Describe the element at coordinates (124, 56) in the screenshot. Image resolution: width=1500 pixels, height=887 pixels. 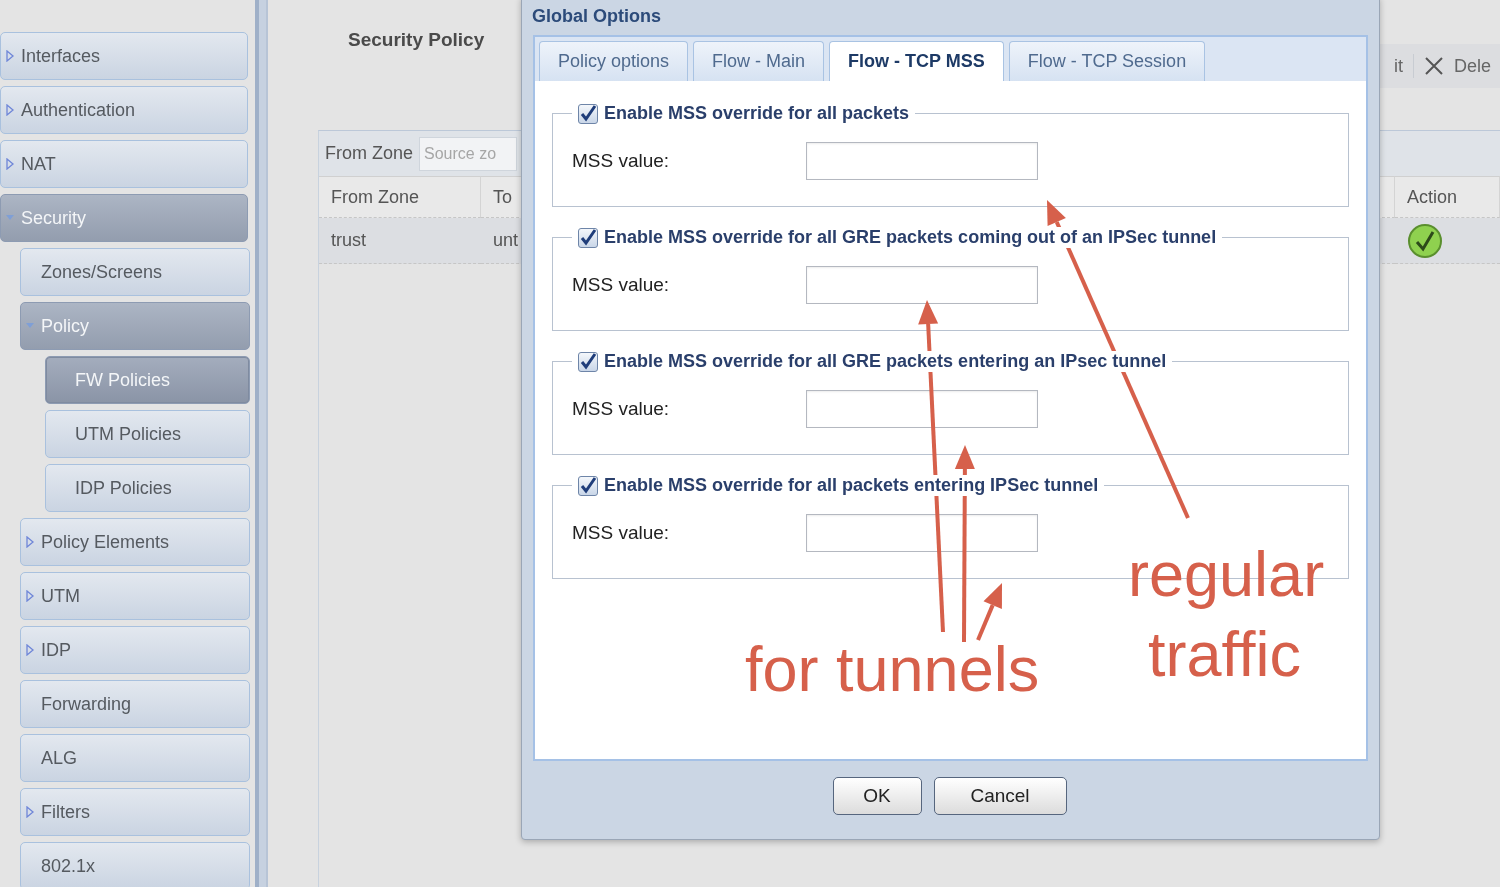
I see `sidebar-item: Interfaces` at that location.